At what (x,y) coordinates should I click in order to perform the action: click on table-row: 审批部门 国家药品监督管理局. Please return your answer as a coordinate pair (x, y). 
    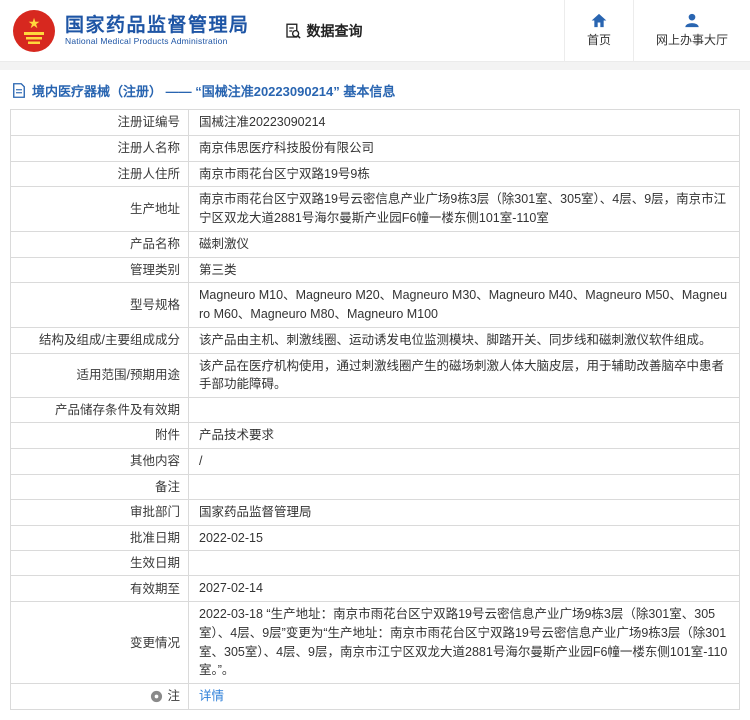
    Looking at the image, I should click on (375, 512).